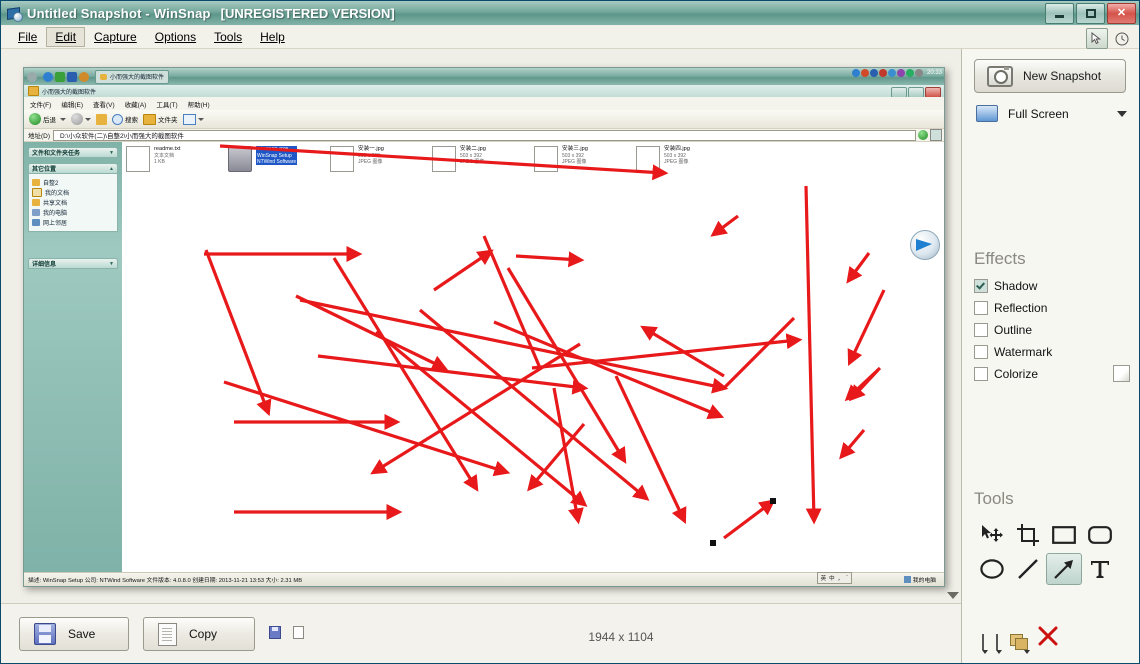  I want to click on line-icon, so click(1028, 569).